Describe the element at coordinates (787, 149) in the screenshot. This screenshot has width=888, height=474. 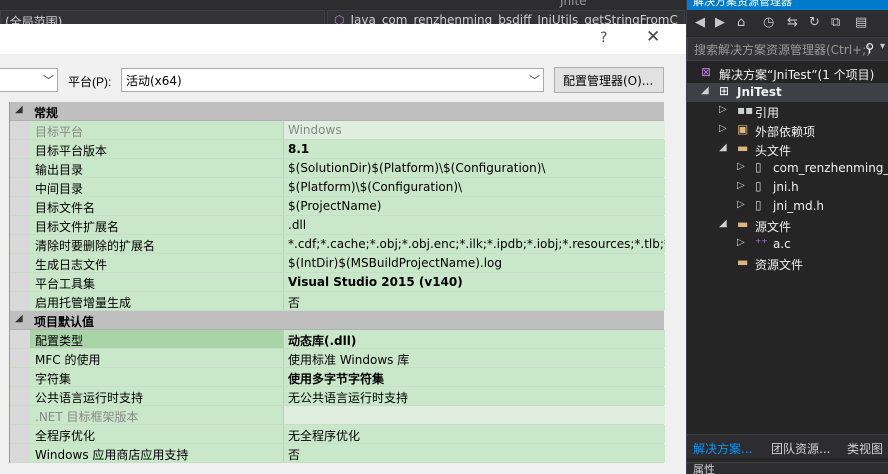
I see `tree-item: ◢ ▬ 头文件` at that location.